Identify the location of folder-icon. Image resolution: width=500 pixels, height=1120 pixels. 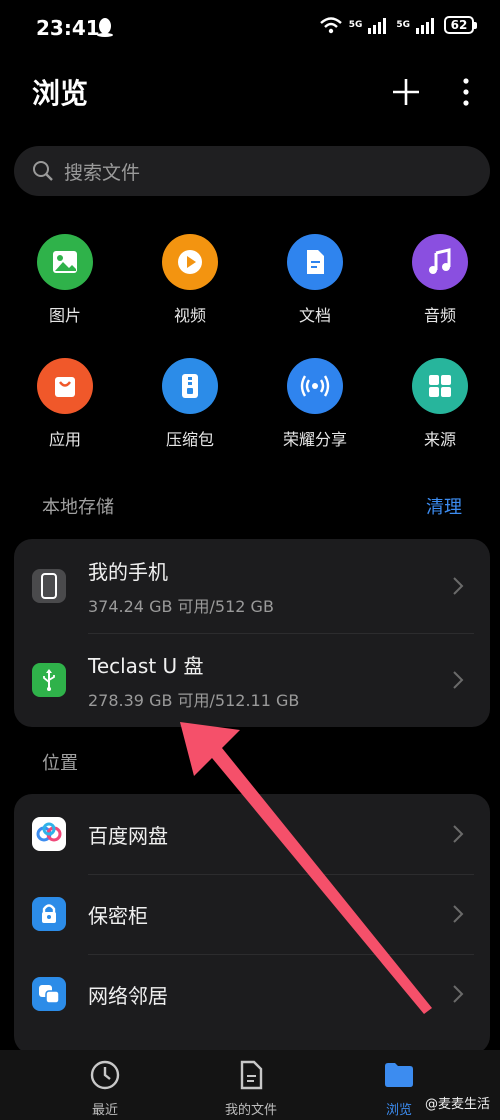
(399, 1075).